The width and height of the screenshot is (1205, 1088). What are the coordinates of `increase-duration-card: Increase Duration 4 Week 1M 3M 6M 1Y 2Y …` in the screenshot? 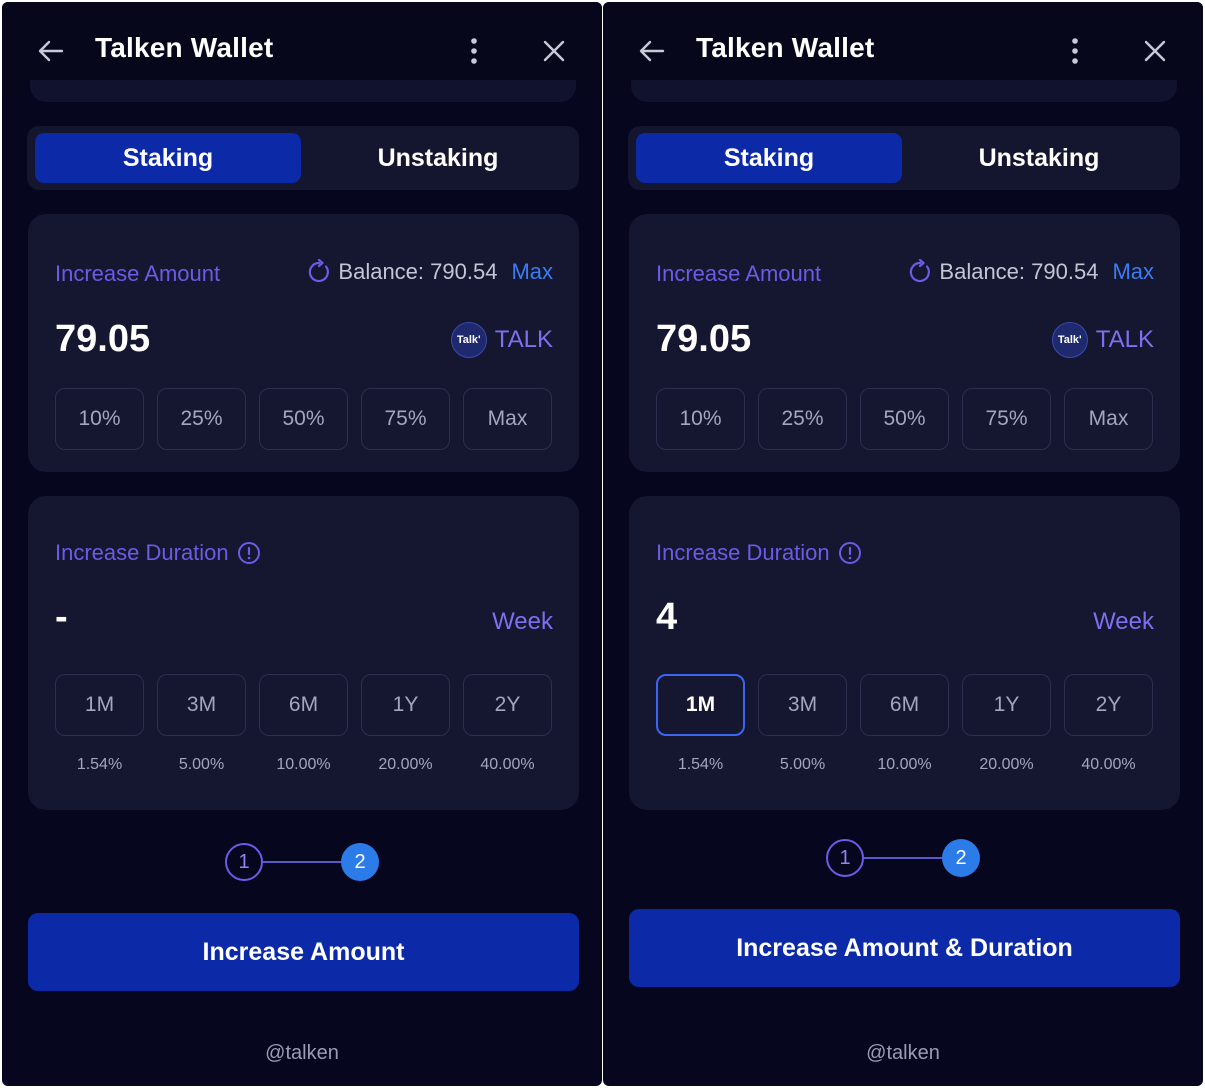 It's located at (904, 653).